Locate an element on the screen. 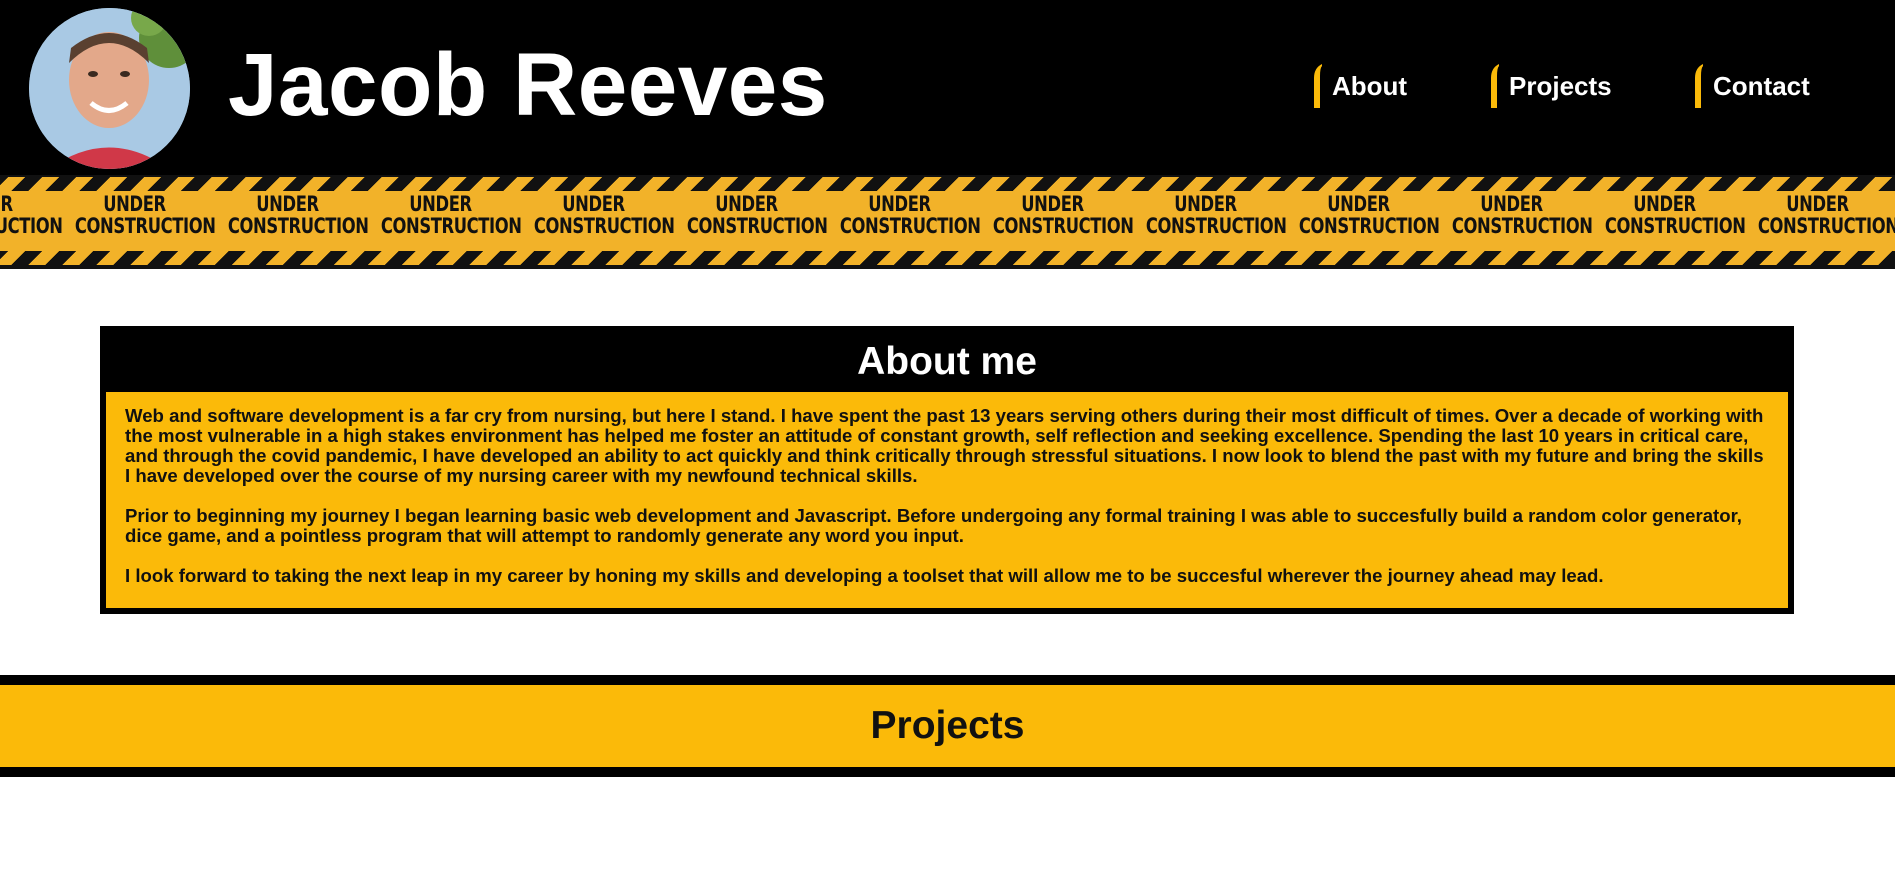  nav-label: Projects is located at coordinates (1560, 86).